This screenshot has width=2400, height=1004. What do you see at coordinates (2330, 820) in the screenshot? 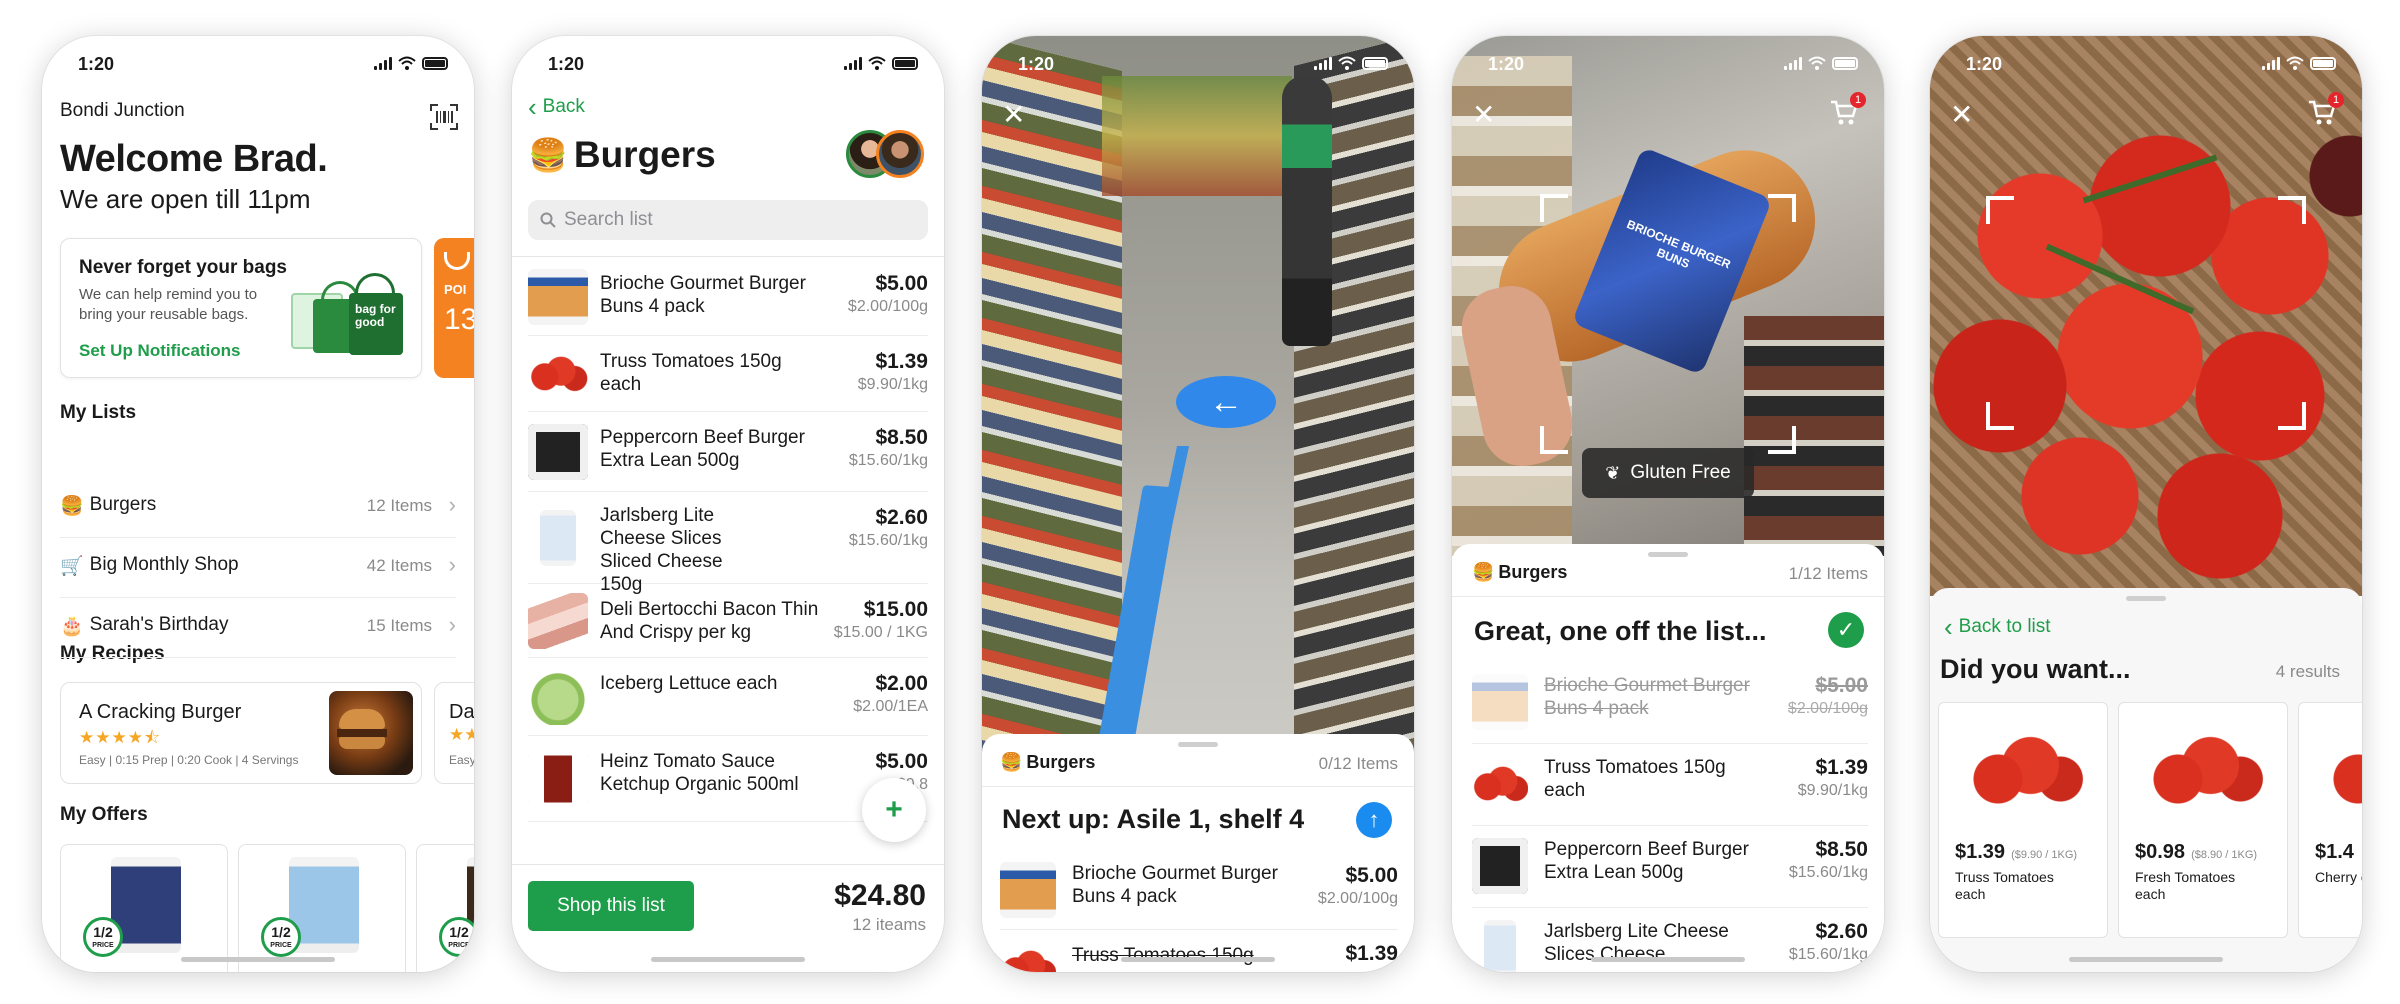
I see `suggestion-product-card: $1.4 Cherry each` at bounding box center [2330, 820].